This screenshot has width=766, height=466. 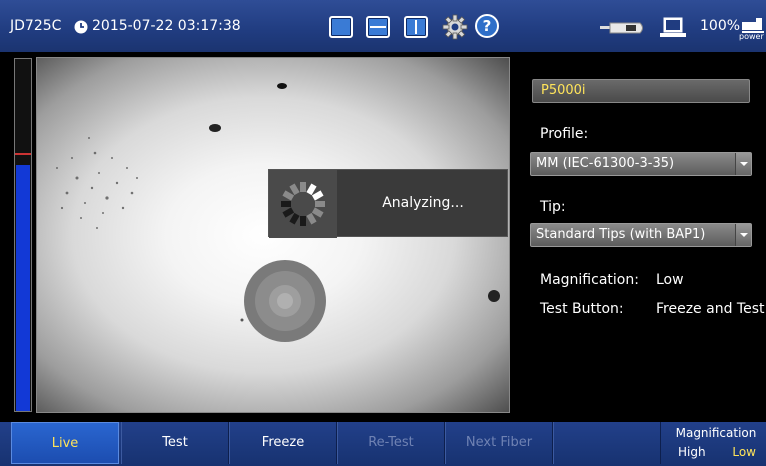 I want to click on level-fill, so click(x=23, y=287).